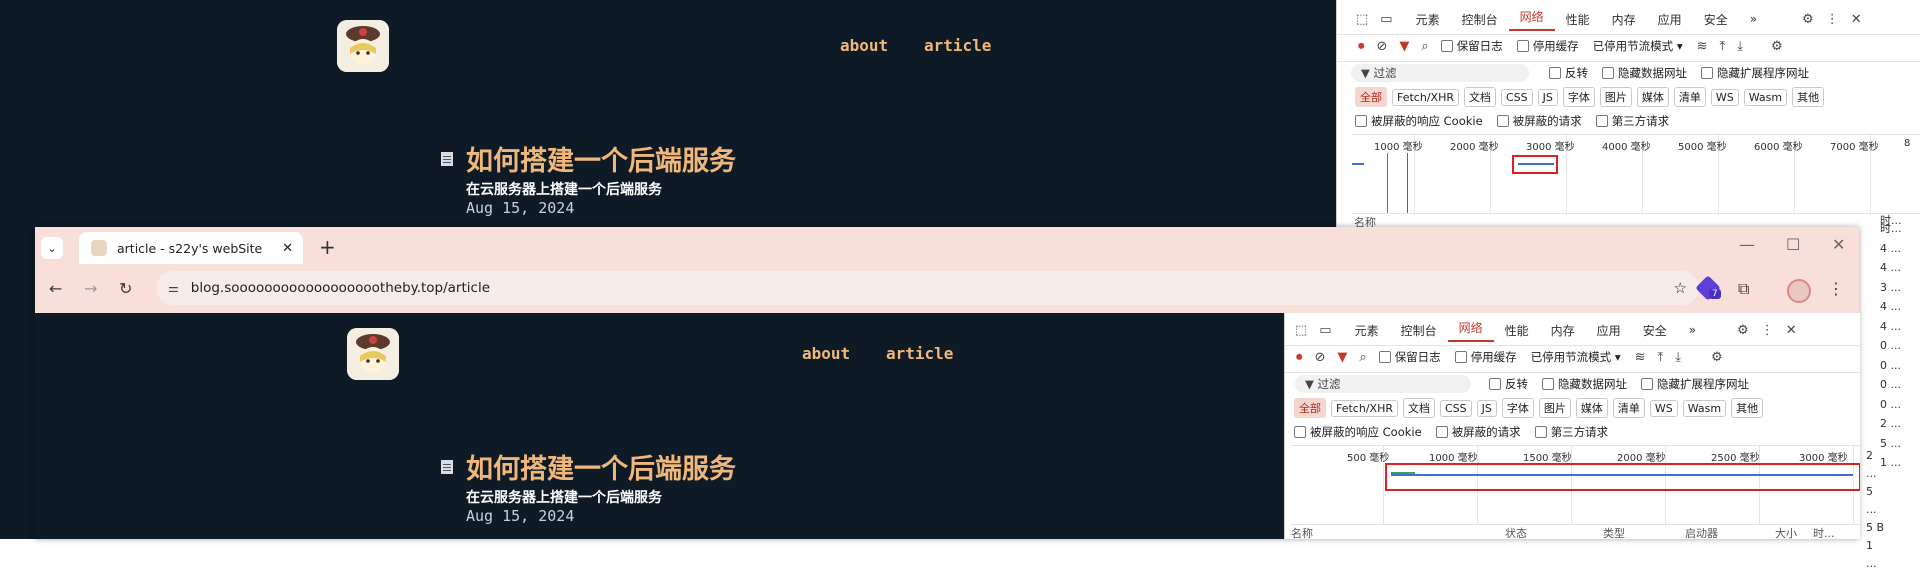  I want to click on blocked-requests-checkbox: 被屏蔽的请求, so click(1478, 432).